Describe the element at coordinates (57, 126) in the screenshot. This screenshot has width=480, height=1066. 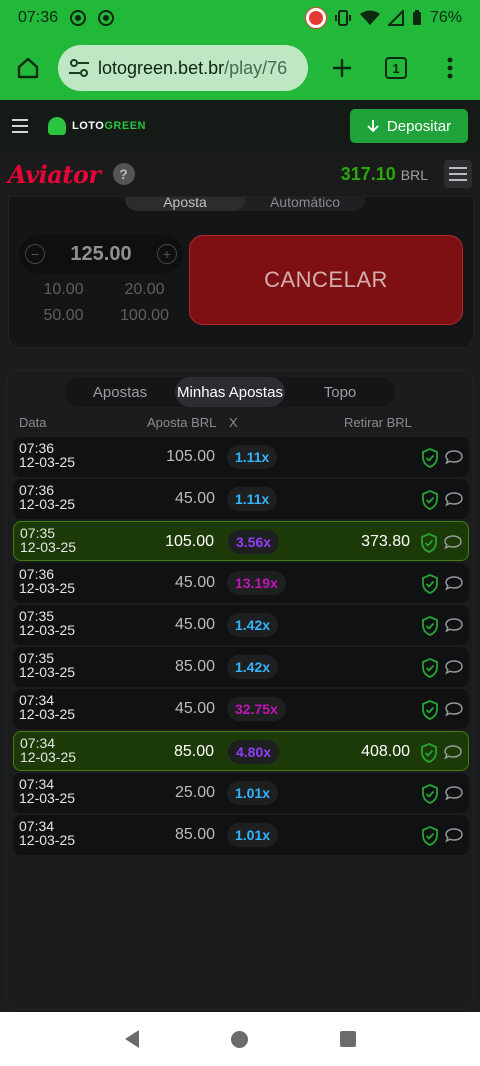
I see `spade-icon` at that location.